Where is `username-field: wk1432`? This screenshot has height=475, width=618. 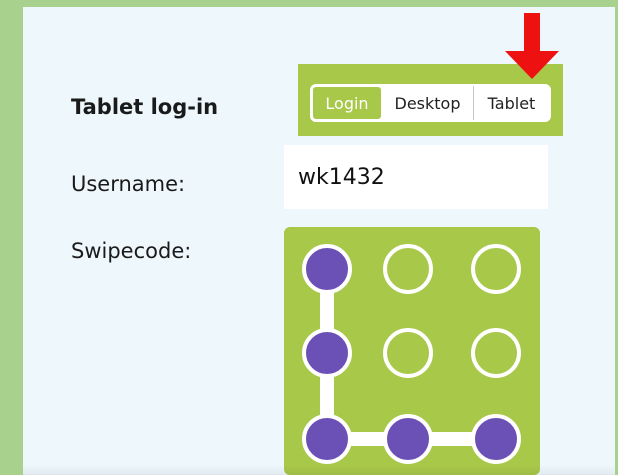
username-field: wk1432 is located at coordinates (416, 177).